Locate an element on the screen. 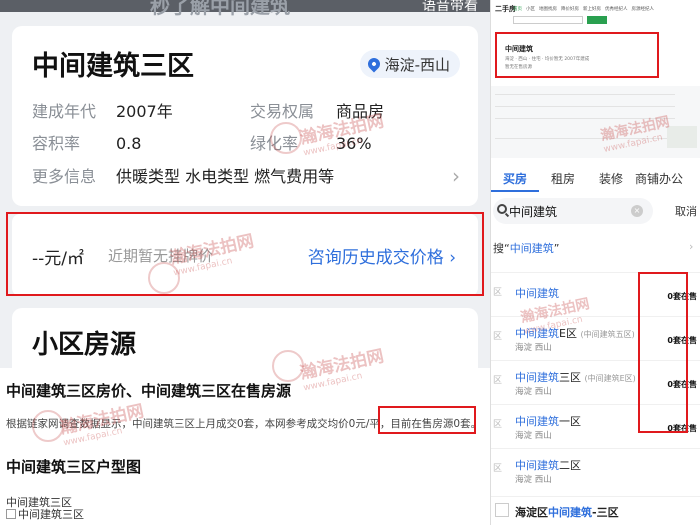  attr-plot-ratio: 容积率 0.8 is located at coordinates (87, 143).